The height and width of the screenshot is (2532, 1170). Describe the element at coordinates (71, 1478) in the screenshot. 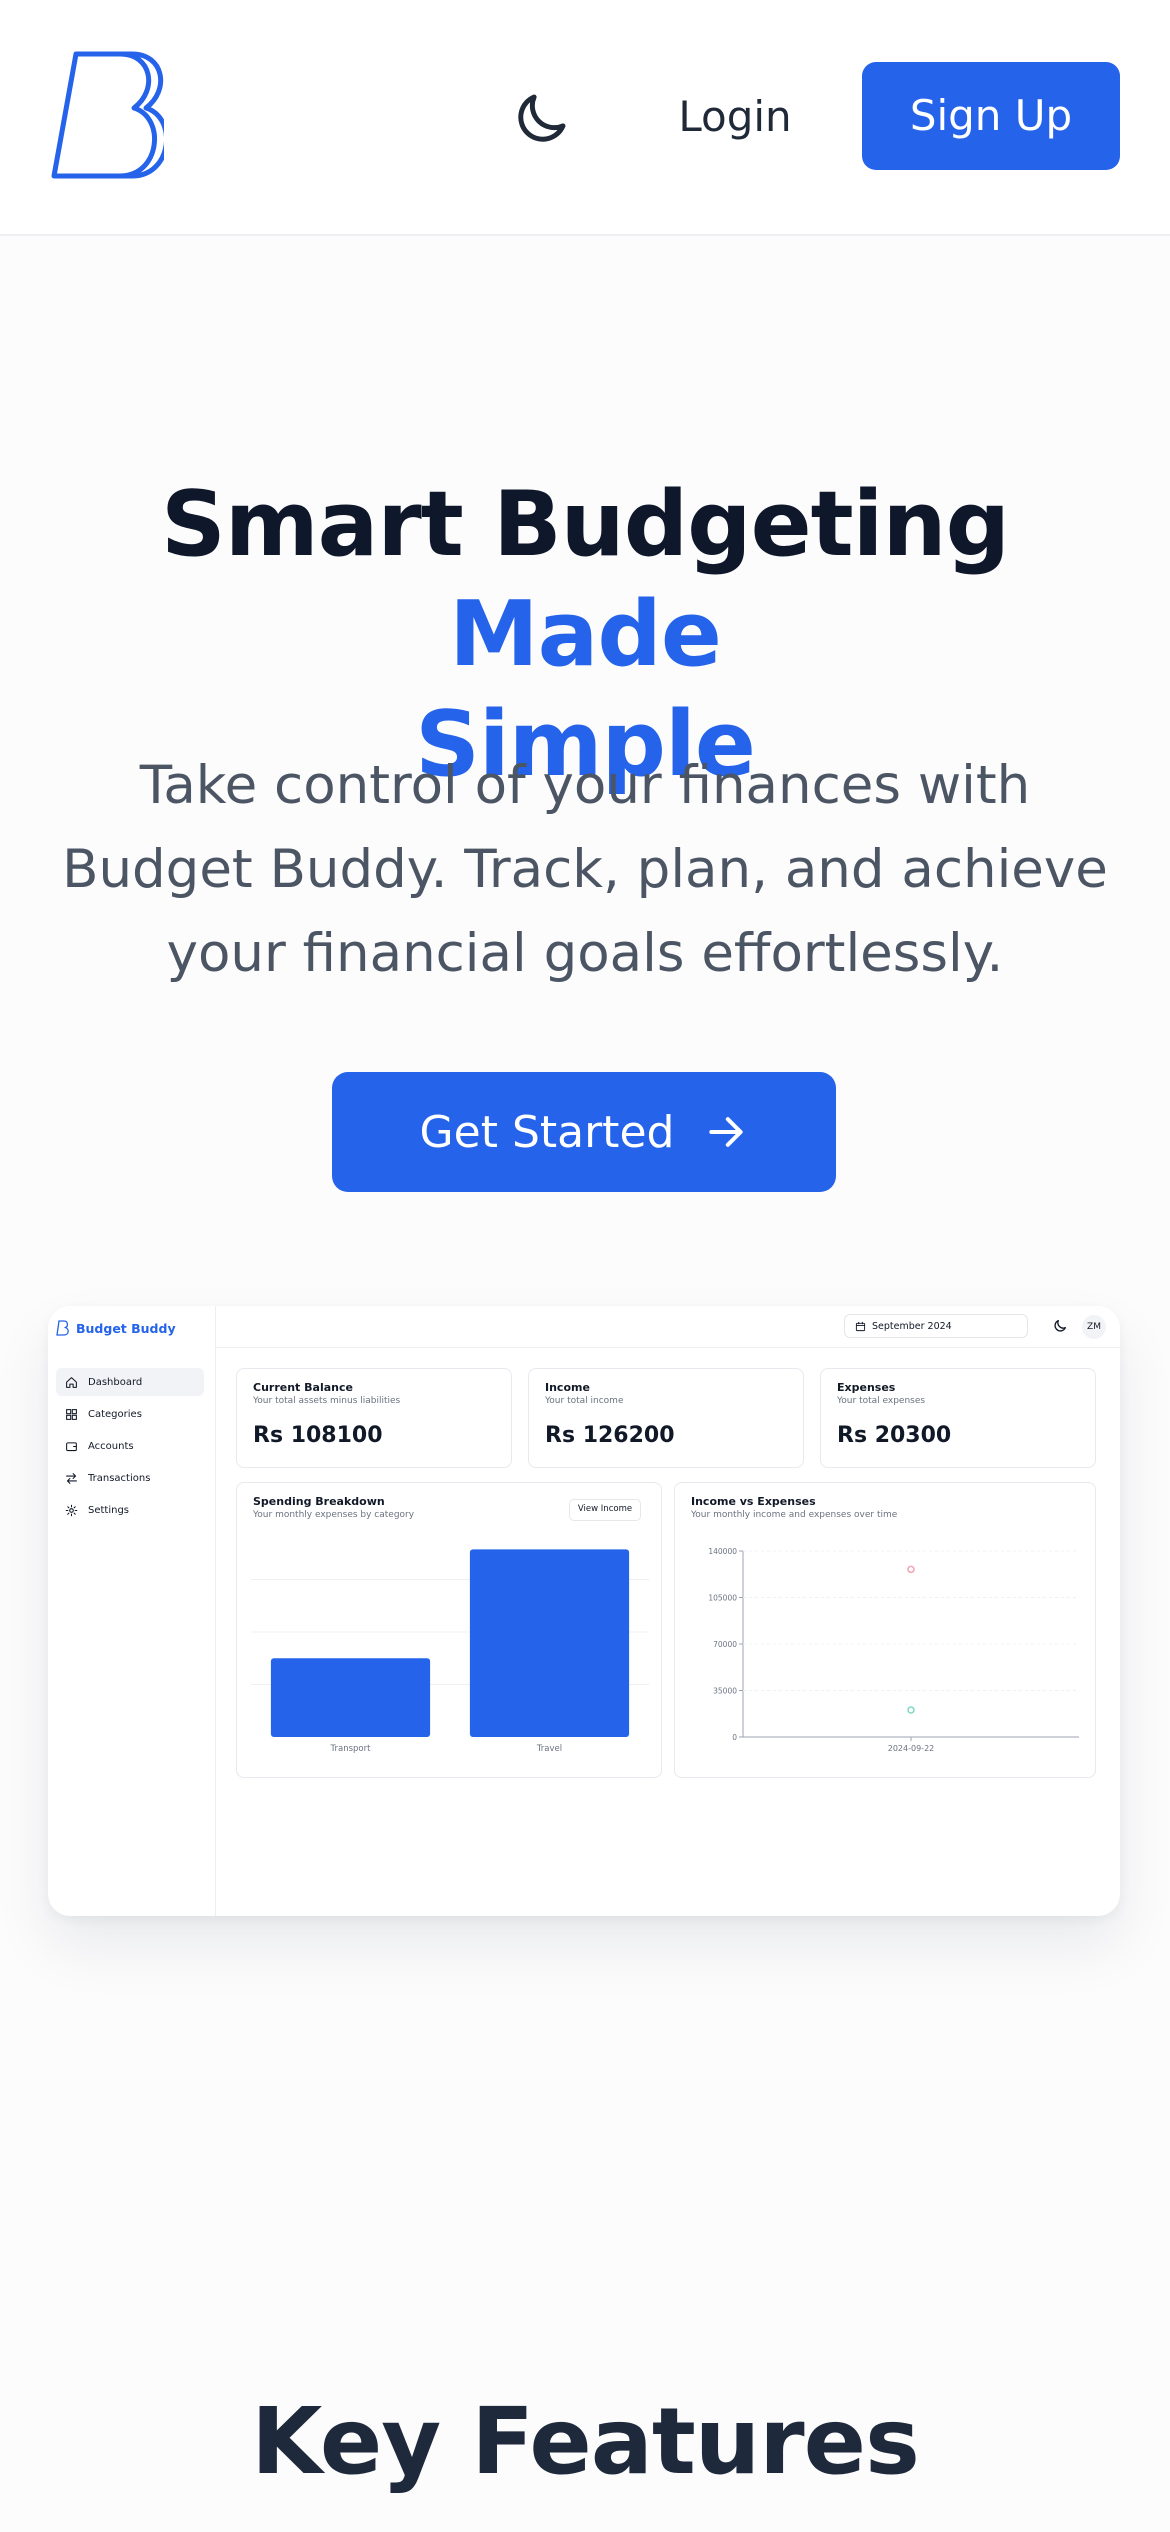

I see `arrows-icon` at that location.